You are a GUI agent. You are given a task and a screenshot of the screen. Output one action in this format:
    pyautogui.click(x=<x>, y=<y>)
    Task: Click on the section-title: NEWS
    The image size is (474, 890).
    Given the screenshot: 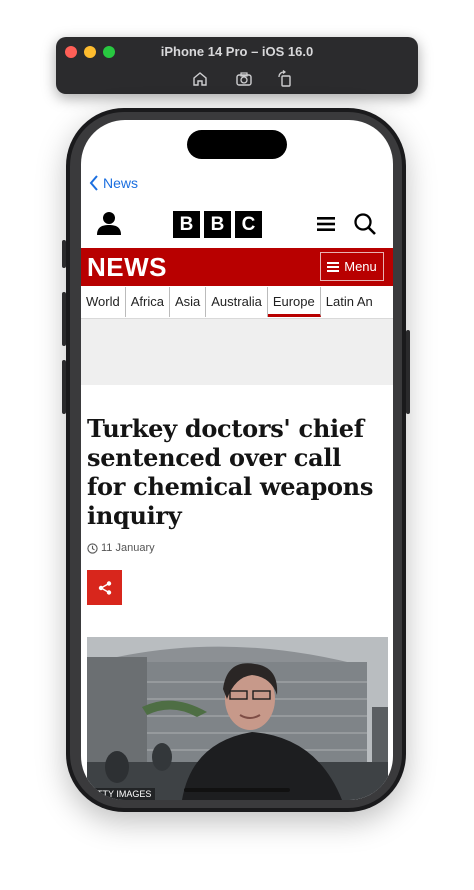 What is the action you would take?
    pyautogui.click(x=127, y=267)
    